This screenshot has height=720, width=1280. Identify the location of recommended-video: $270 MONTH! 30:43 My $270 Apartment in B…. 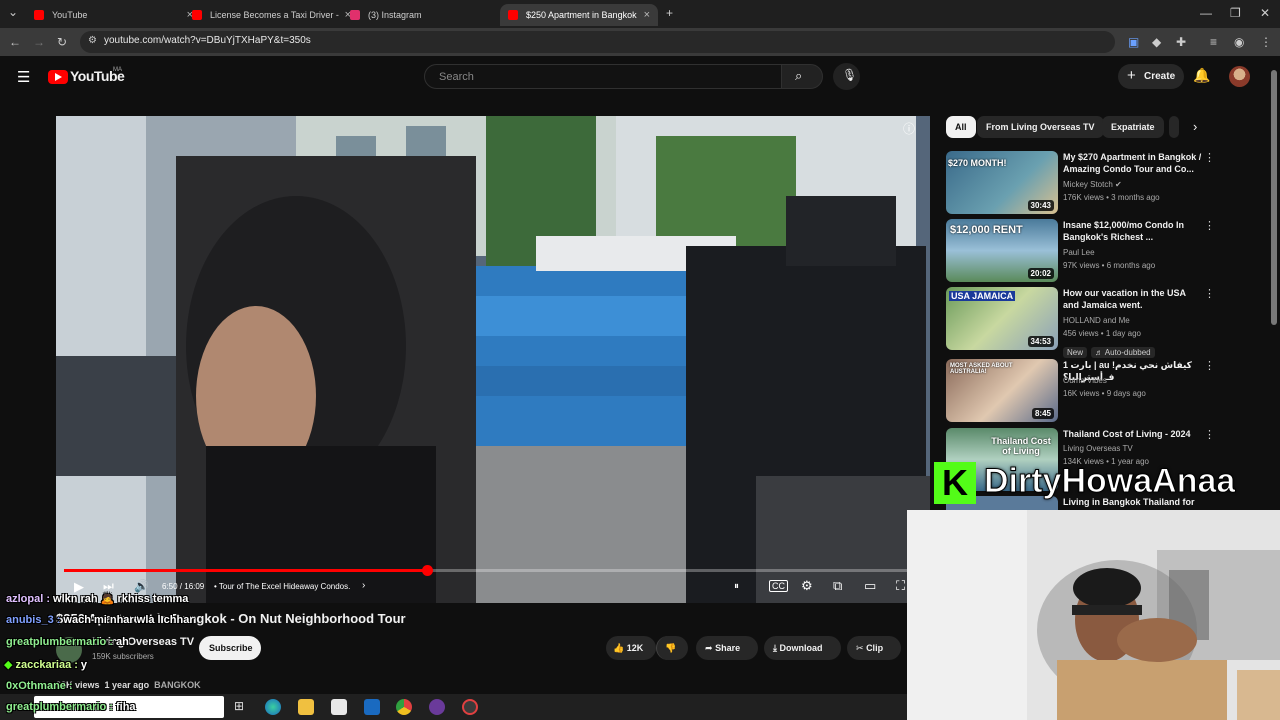
(1106, 184).